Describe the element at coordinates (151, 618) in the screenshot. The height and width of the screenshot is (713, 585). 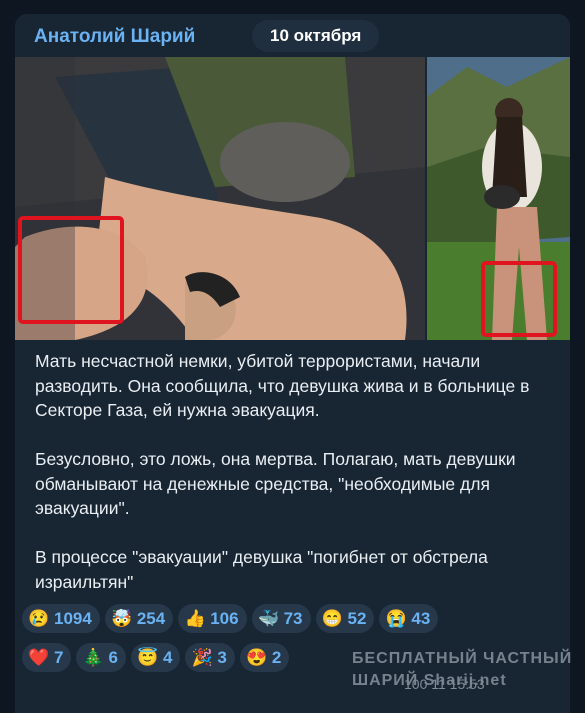
I see `reaction-count: 254` at that location.